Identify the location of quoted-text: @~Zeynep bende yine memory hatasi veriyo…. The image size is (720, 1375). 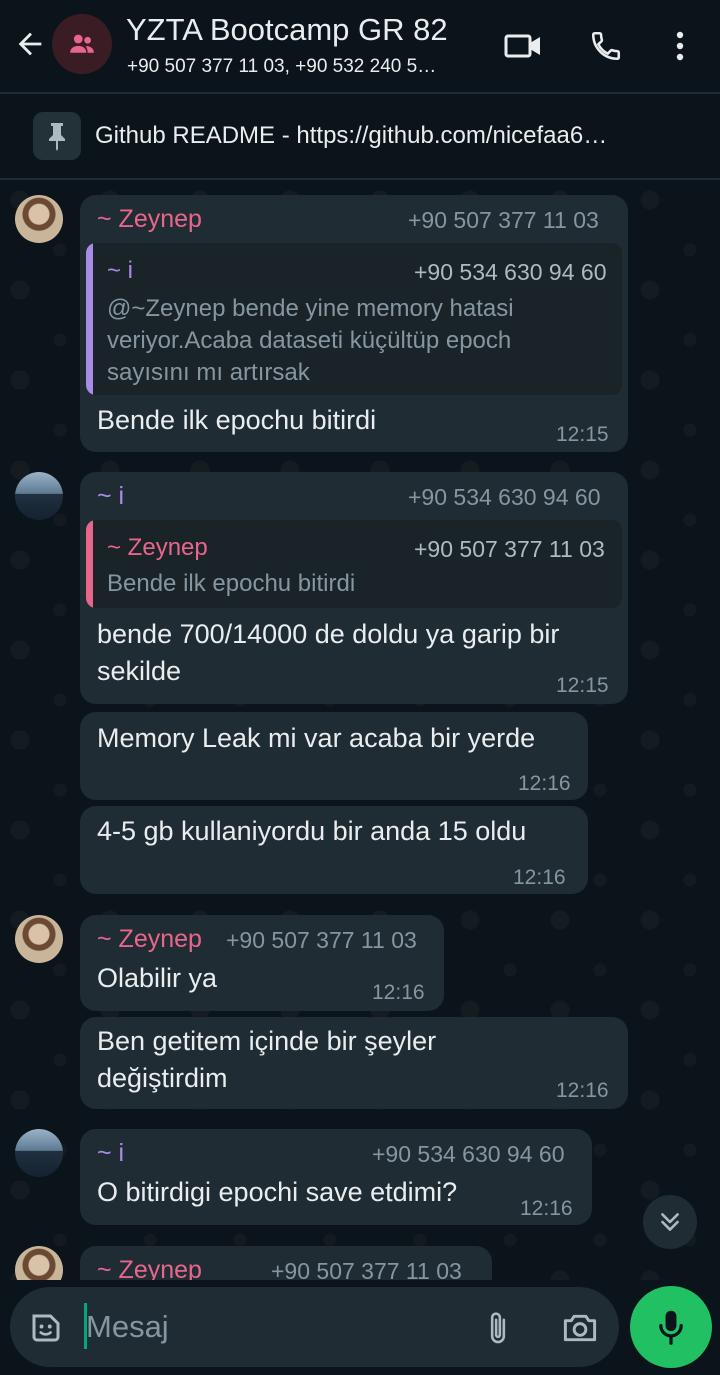
(310, 340).